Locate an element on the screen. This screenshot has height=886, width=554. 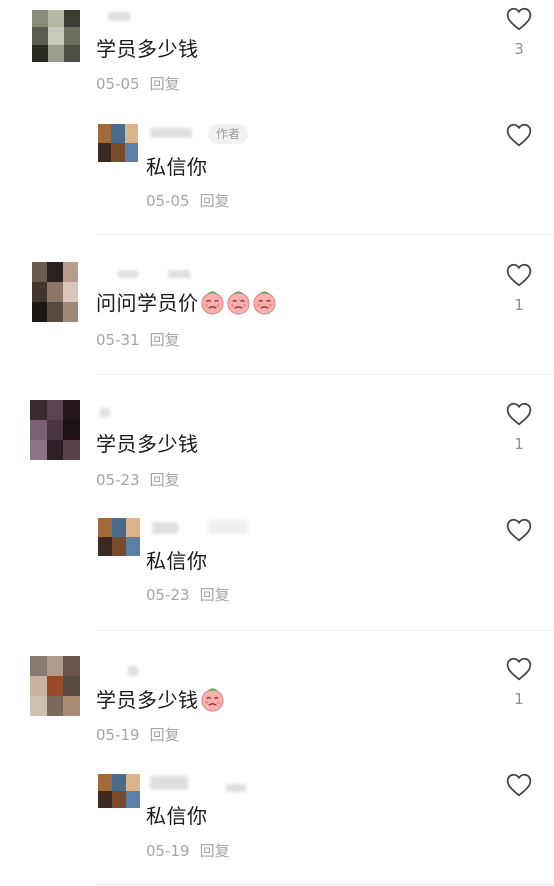
comment-date: 05-19 is located at coordinates (118, 735).